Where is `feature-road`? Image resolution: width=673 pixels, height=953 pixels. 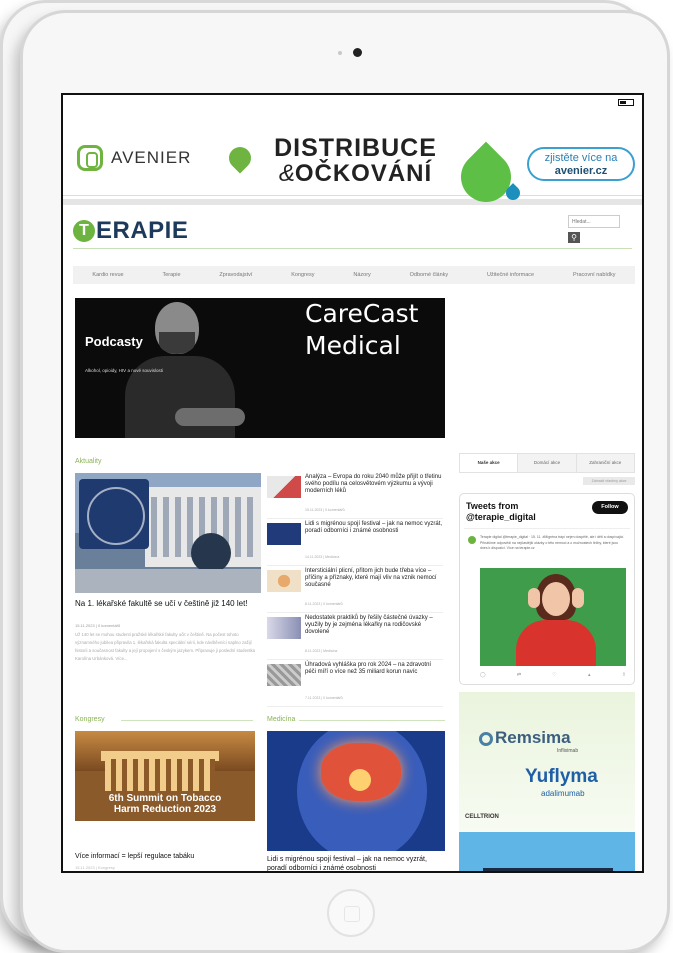
feature-road is located at coordinates (168, 581).